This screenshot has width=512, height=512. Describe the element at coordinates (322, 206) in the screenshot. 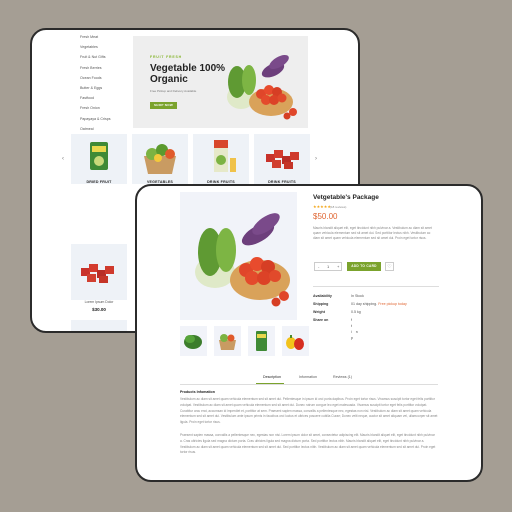

I see `rating-stars: ★★★★★` at that location.